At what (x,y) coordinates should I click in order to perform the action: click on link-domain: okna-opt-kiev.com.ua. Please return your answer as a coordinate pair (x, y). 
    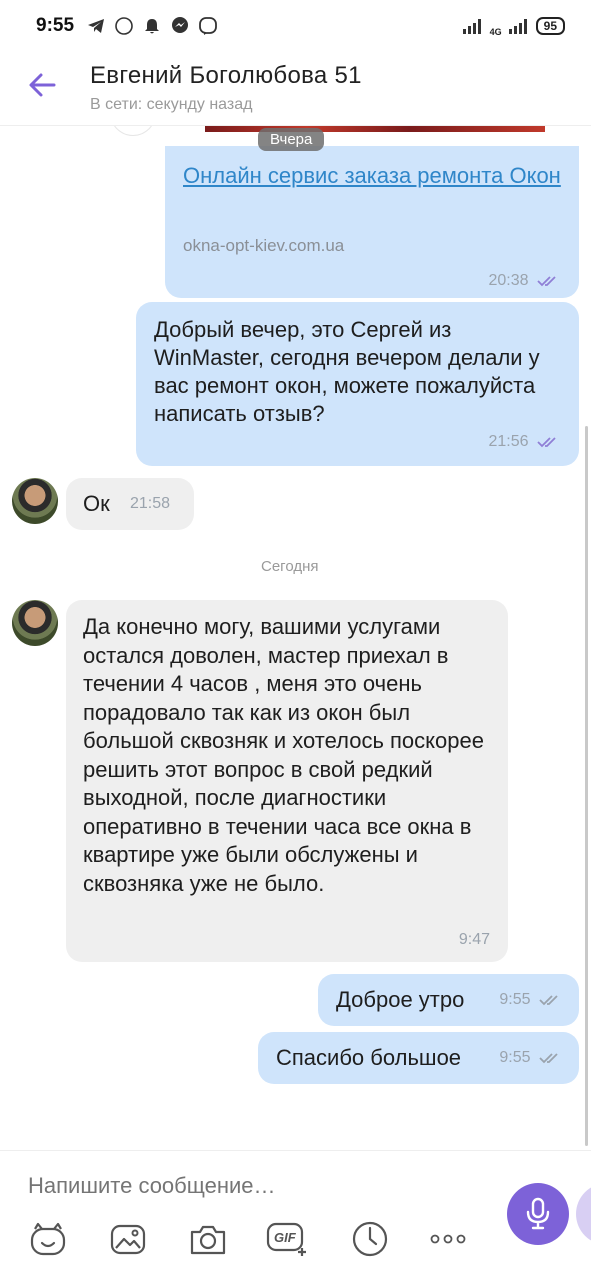
    Looking at the image, I should click on (264, 245).